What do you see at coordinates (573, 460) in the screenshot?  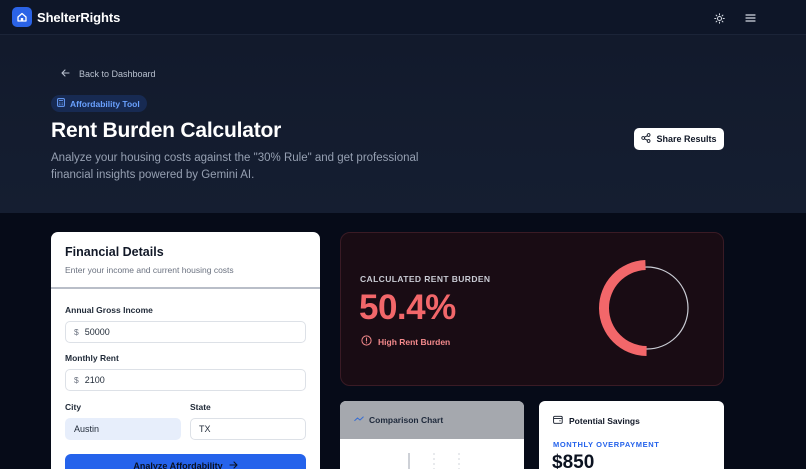 I see `monthly-overpayment-value: $850` at bounding box center [573, 460].